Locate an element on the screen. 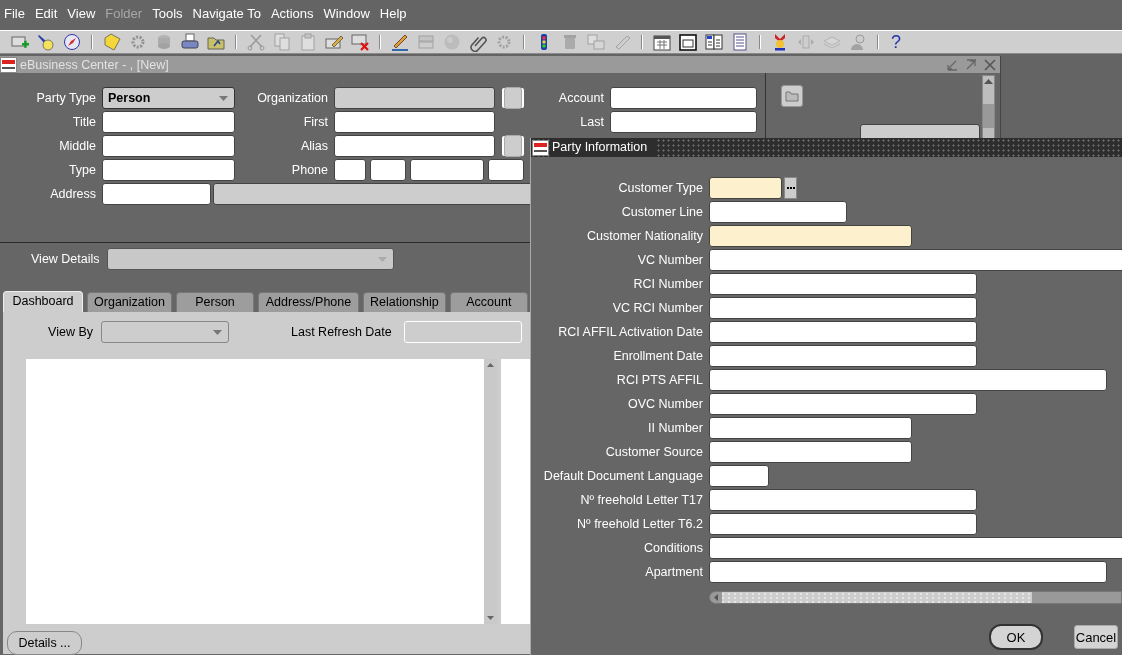 This screenshot has height=655, width=1122. field-label: Last Refresh Date is located at coordinates (341, 332).